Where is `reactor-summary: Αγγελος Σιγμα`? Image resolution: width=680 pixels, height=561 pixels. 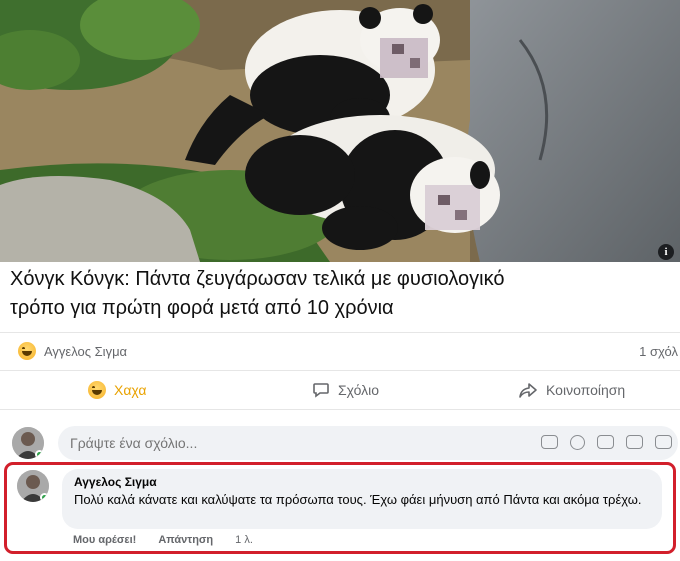 reactor-summary: Αγγελος Σιγμα is located at coordinates (72, 351).